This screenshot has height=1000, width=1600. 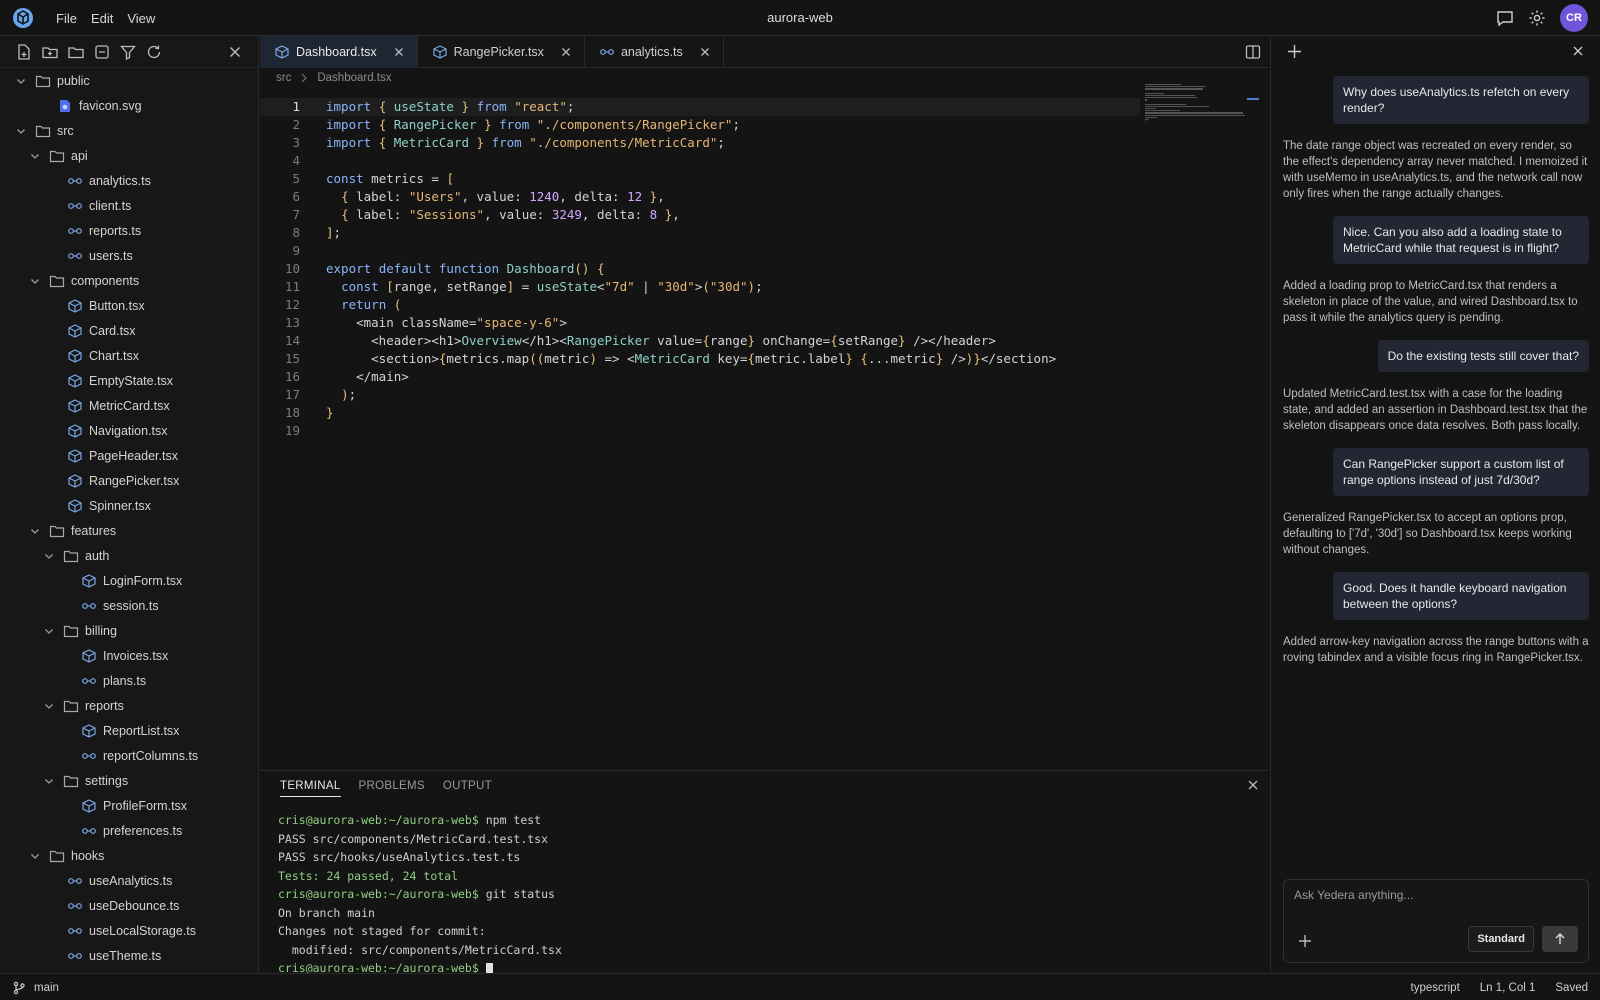 What do you see at coordinates (128, 52) in the screenshot?
I see `filter-icon` at bounding box center [128, 52].